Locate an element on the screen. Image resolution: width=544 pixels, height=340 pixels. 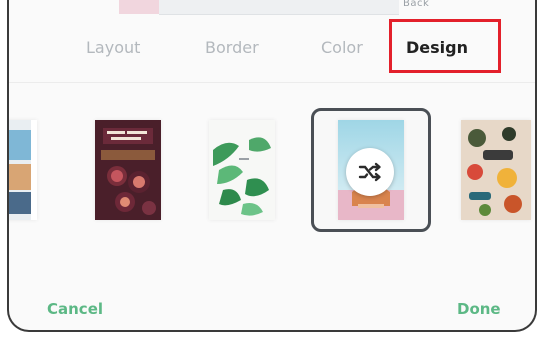
top-strip-label: Back is located at coordinates (416, 4).